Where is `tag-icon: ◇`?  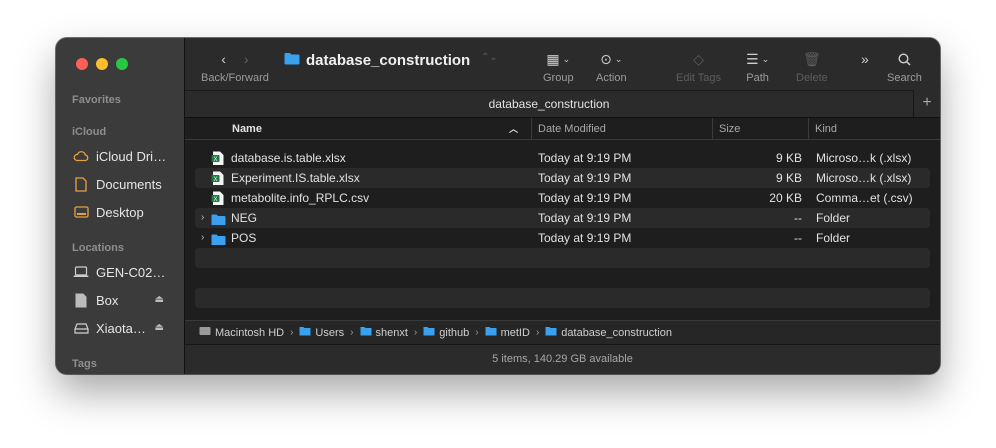 tag-icon: ◇ is located at coordinates (698, 58).